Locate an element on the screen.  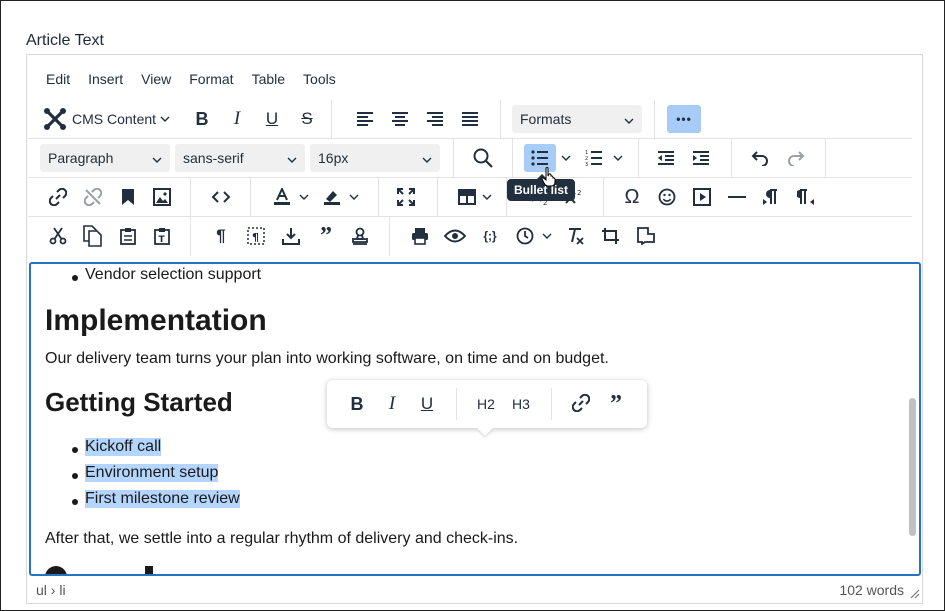
strikethrough-button: S is located at coordinates (307, 119).